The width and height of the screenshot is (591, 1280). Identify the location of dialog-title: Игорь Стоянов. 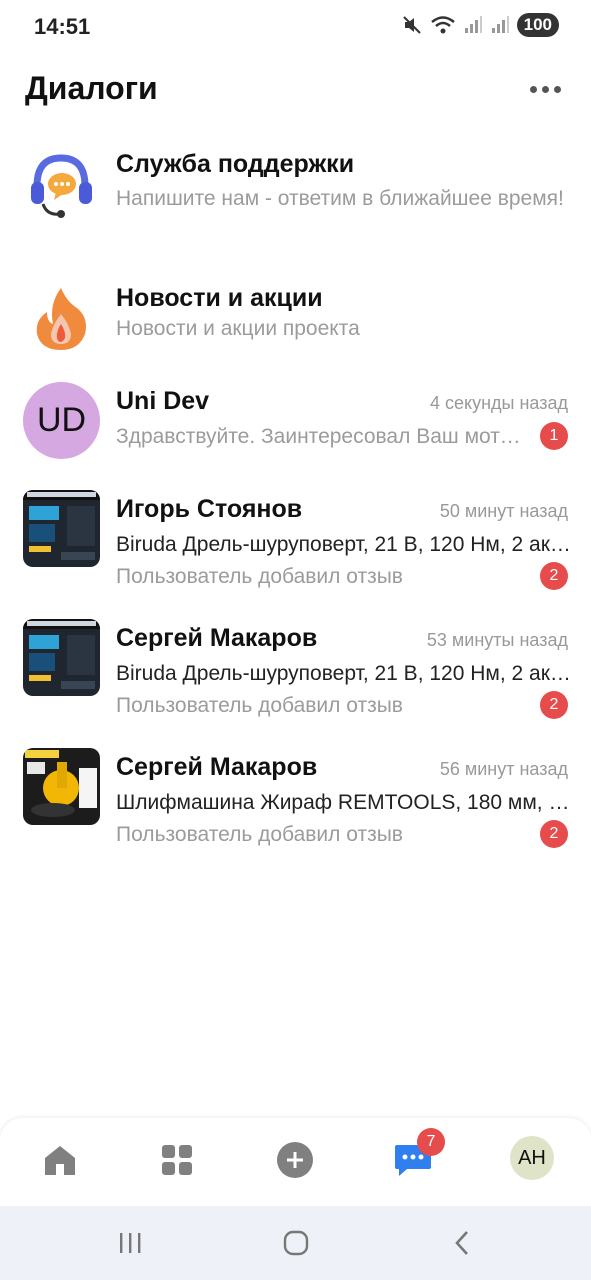
(209, 509).